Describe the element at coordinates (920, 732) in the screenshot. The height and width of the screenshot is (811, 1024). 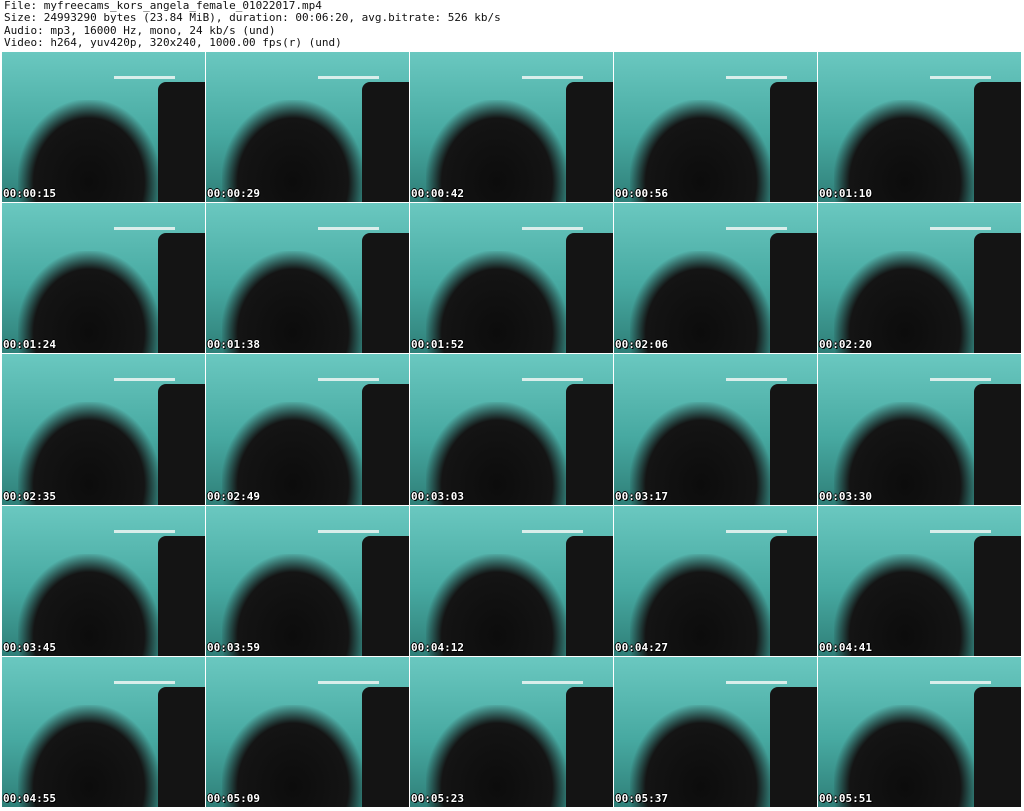
I see `thumbnail-frame: 00:05:51` at that location.